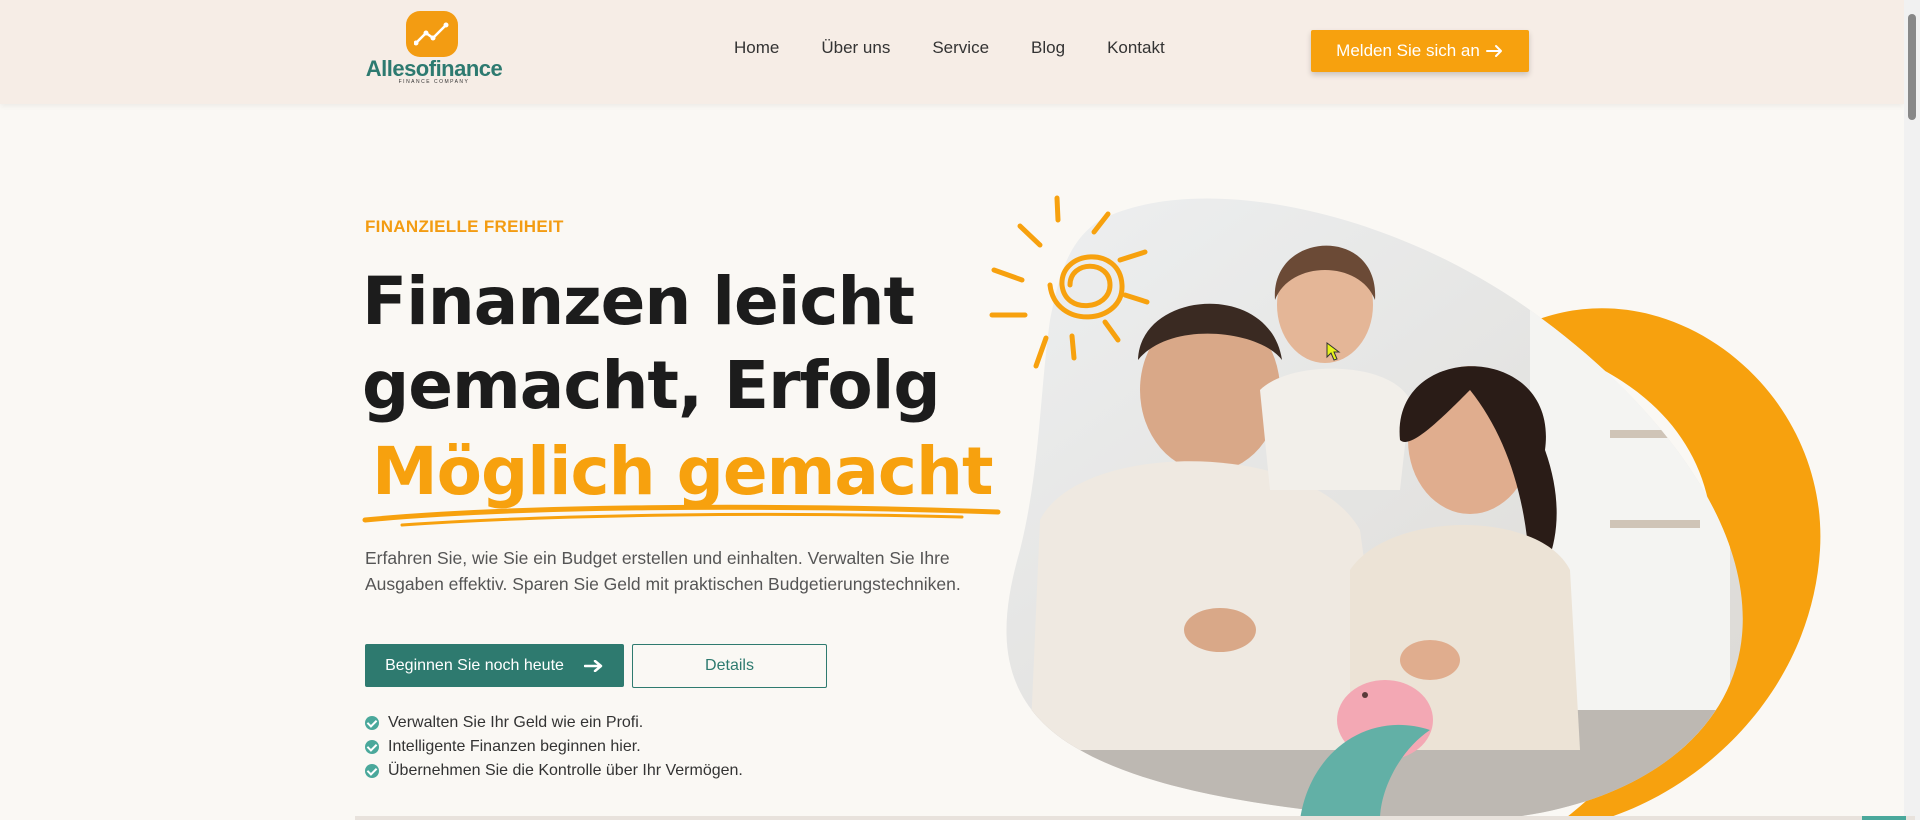 This screenshot has height=820, width=1920. I want to click on nav-item-about: Über uns, so click(855, 51).